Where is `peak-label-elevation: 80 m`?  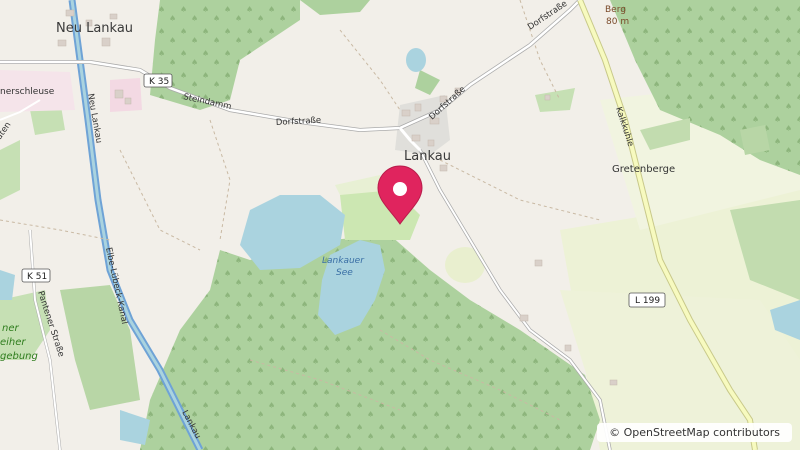
peak-label-elevation: 80 m is located at coordinates (617, 22).